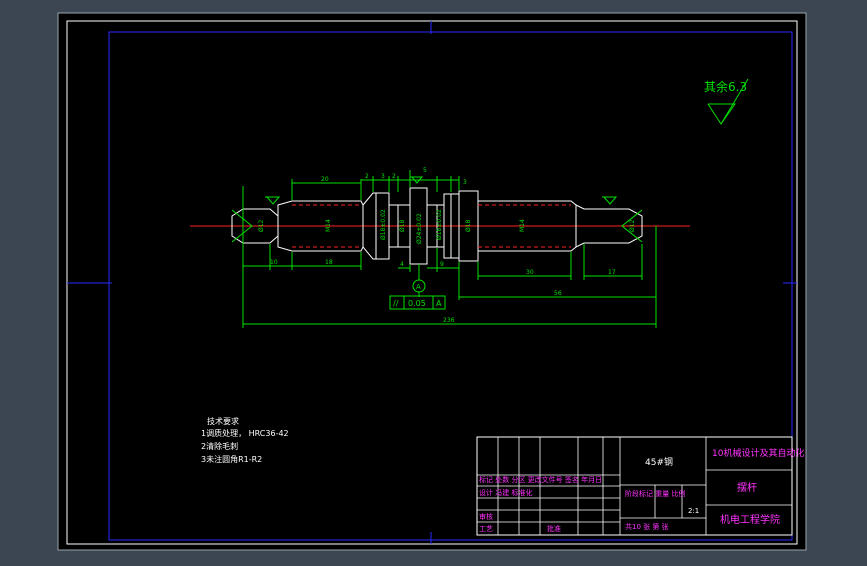  Describe the element at coordinates (223, 421) in the screenshot. I see `tech-title: 技术要求` at that location.